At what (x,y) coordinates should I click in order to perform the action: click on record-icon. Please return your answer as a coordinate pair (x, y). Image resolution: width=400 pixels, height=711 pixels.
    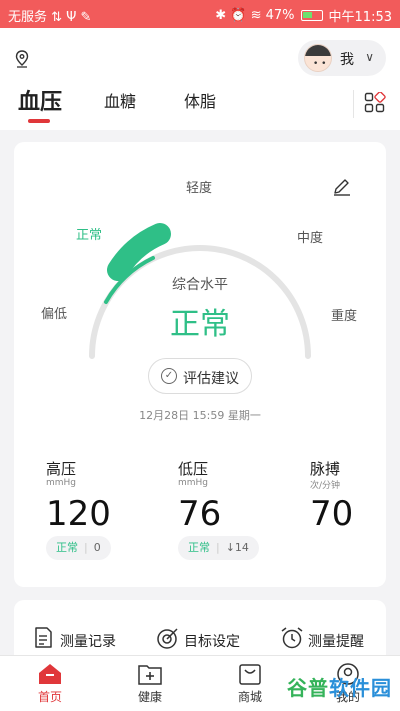
    Looking at the image, I should click on (43, 637).